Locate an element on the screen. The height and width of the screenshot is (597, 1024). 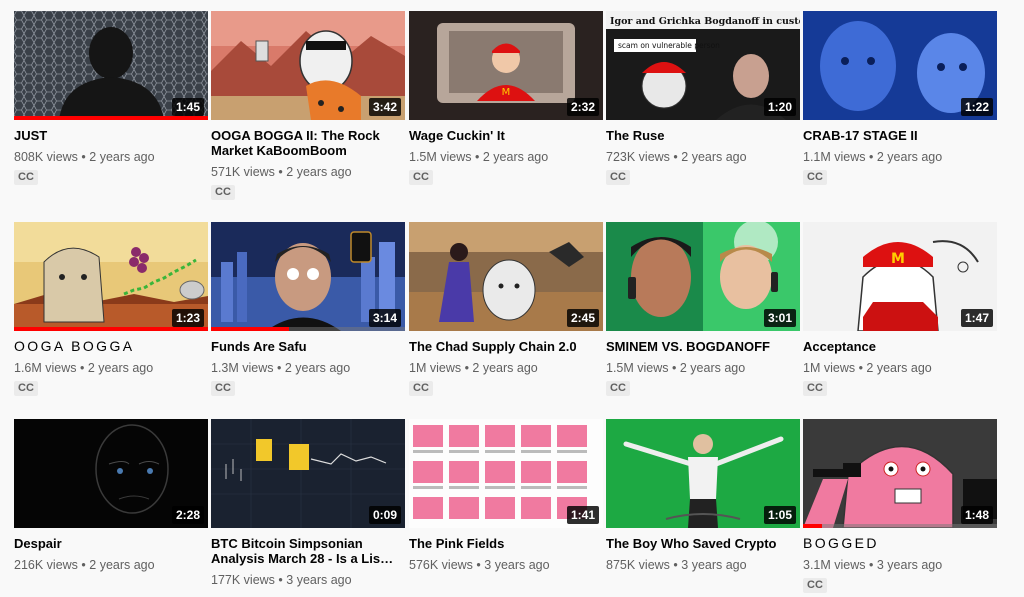
video-meta: 808K views • 2 years ago is located at coordinates (84, 157).